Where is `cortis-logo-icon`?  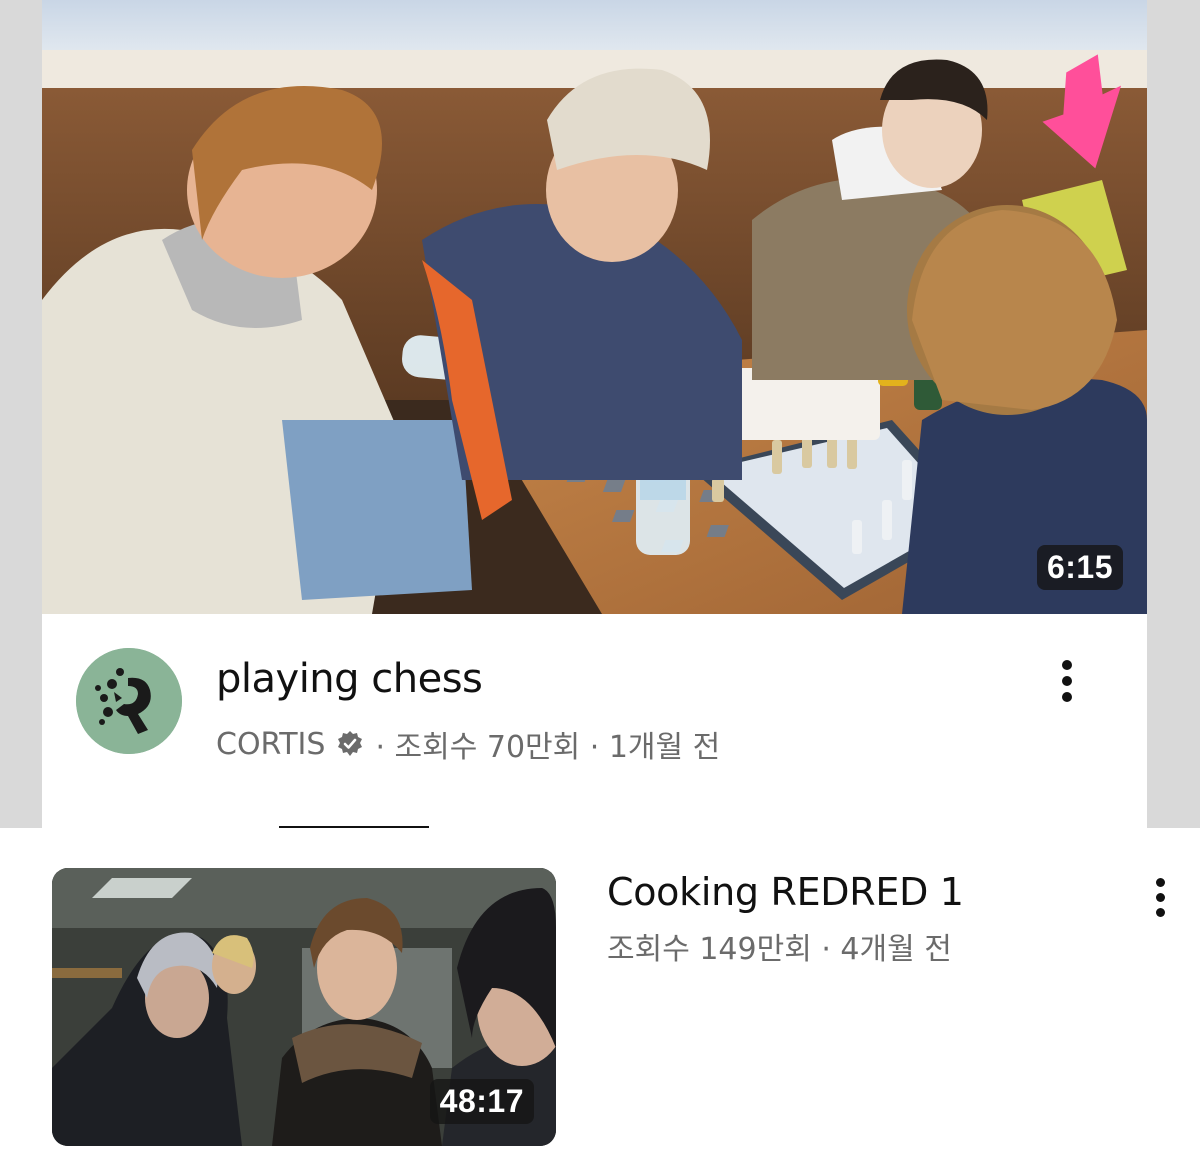
cortis-logo-icon is located at coordinates (129, 701).